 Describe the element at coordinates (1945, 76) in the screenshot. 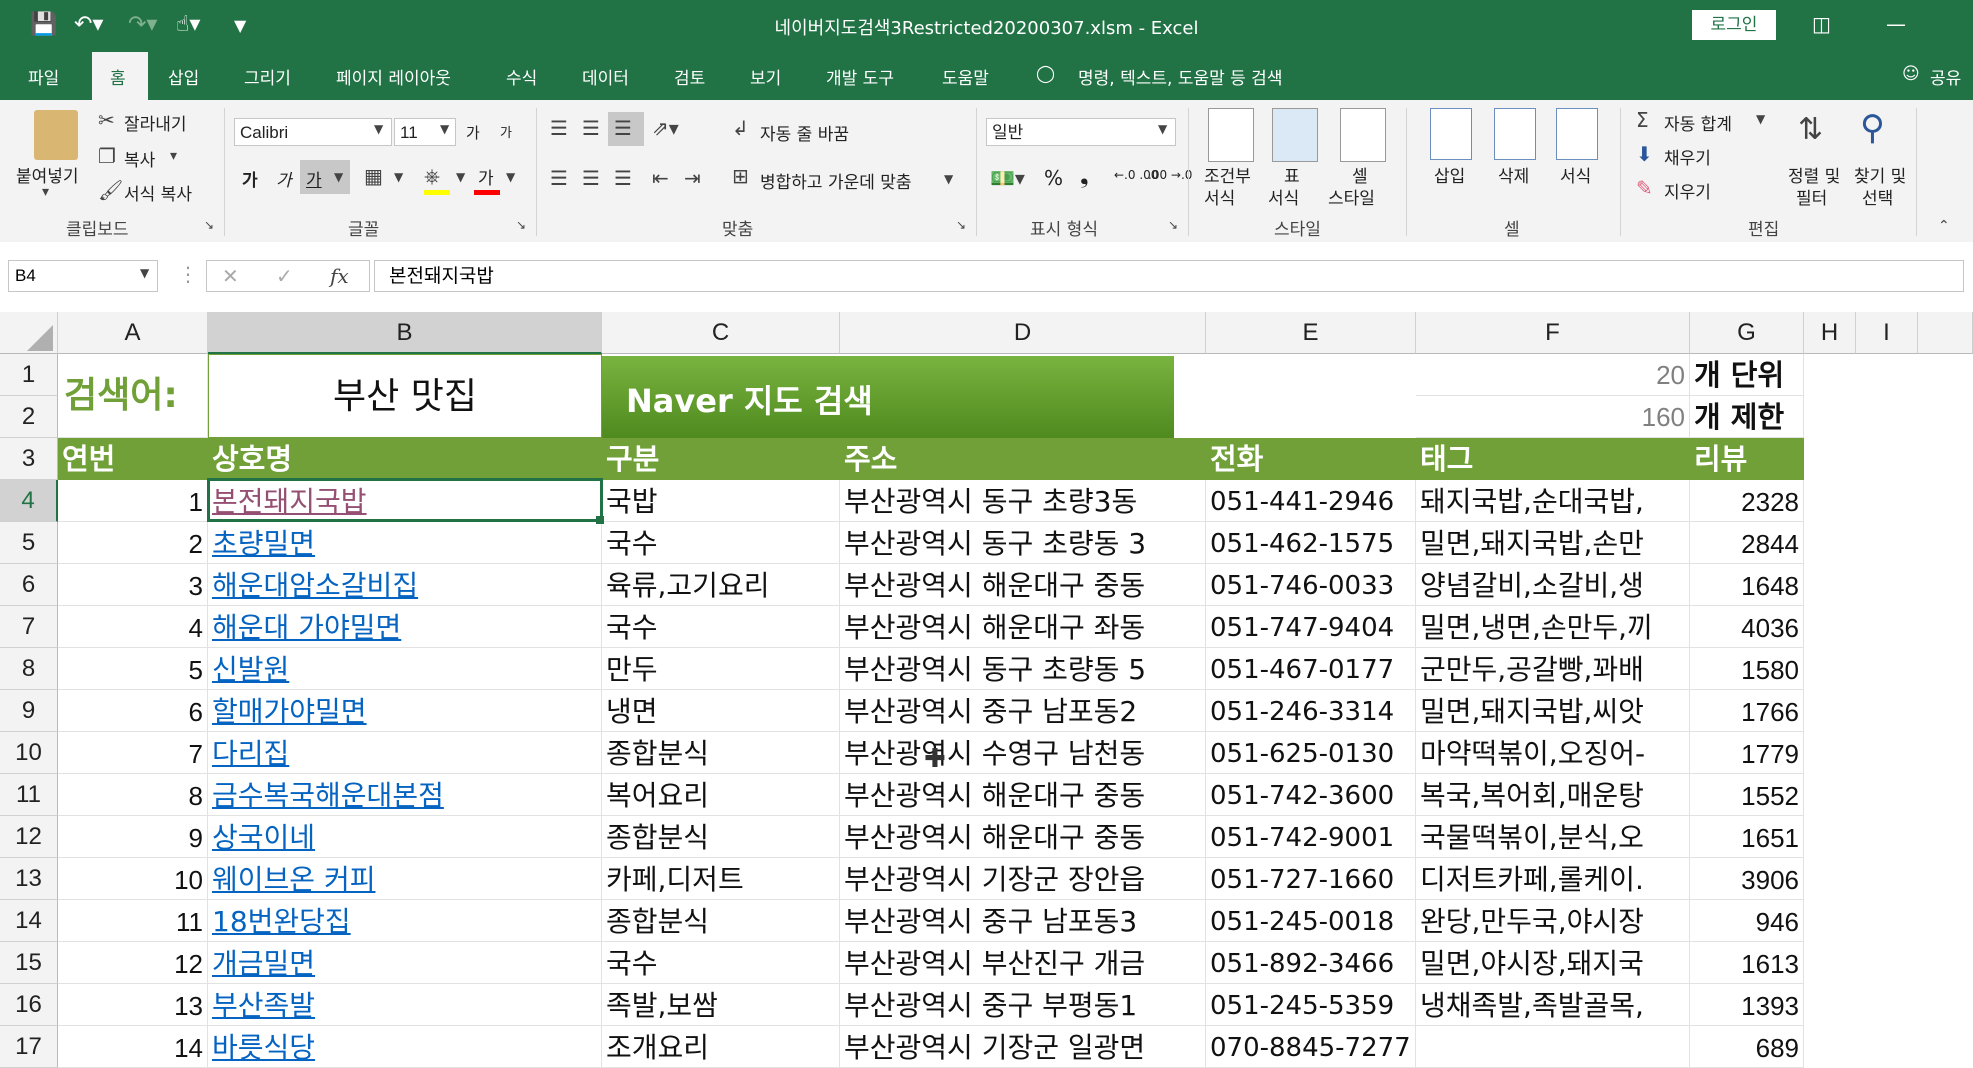

I see `share-button: 공유` at that location.